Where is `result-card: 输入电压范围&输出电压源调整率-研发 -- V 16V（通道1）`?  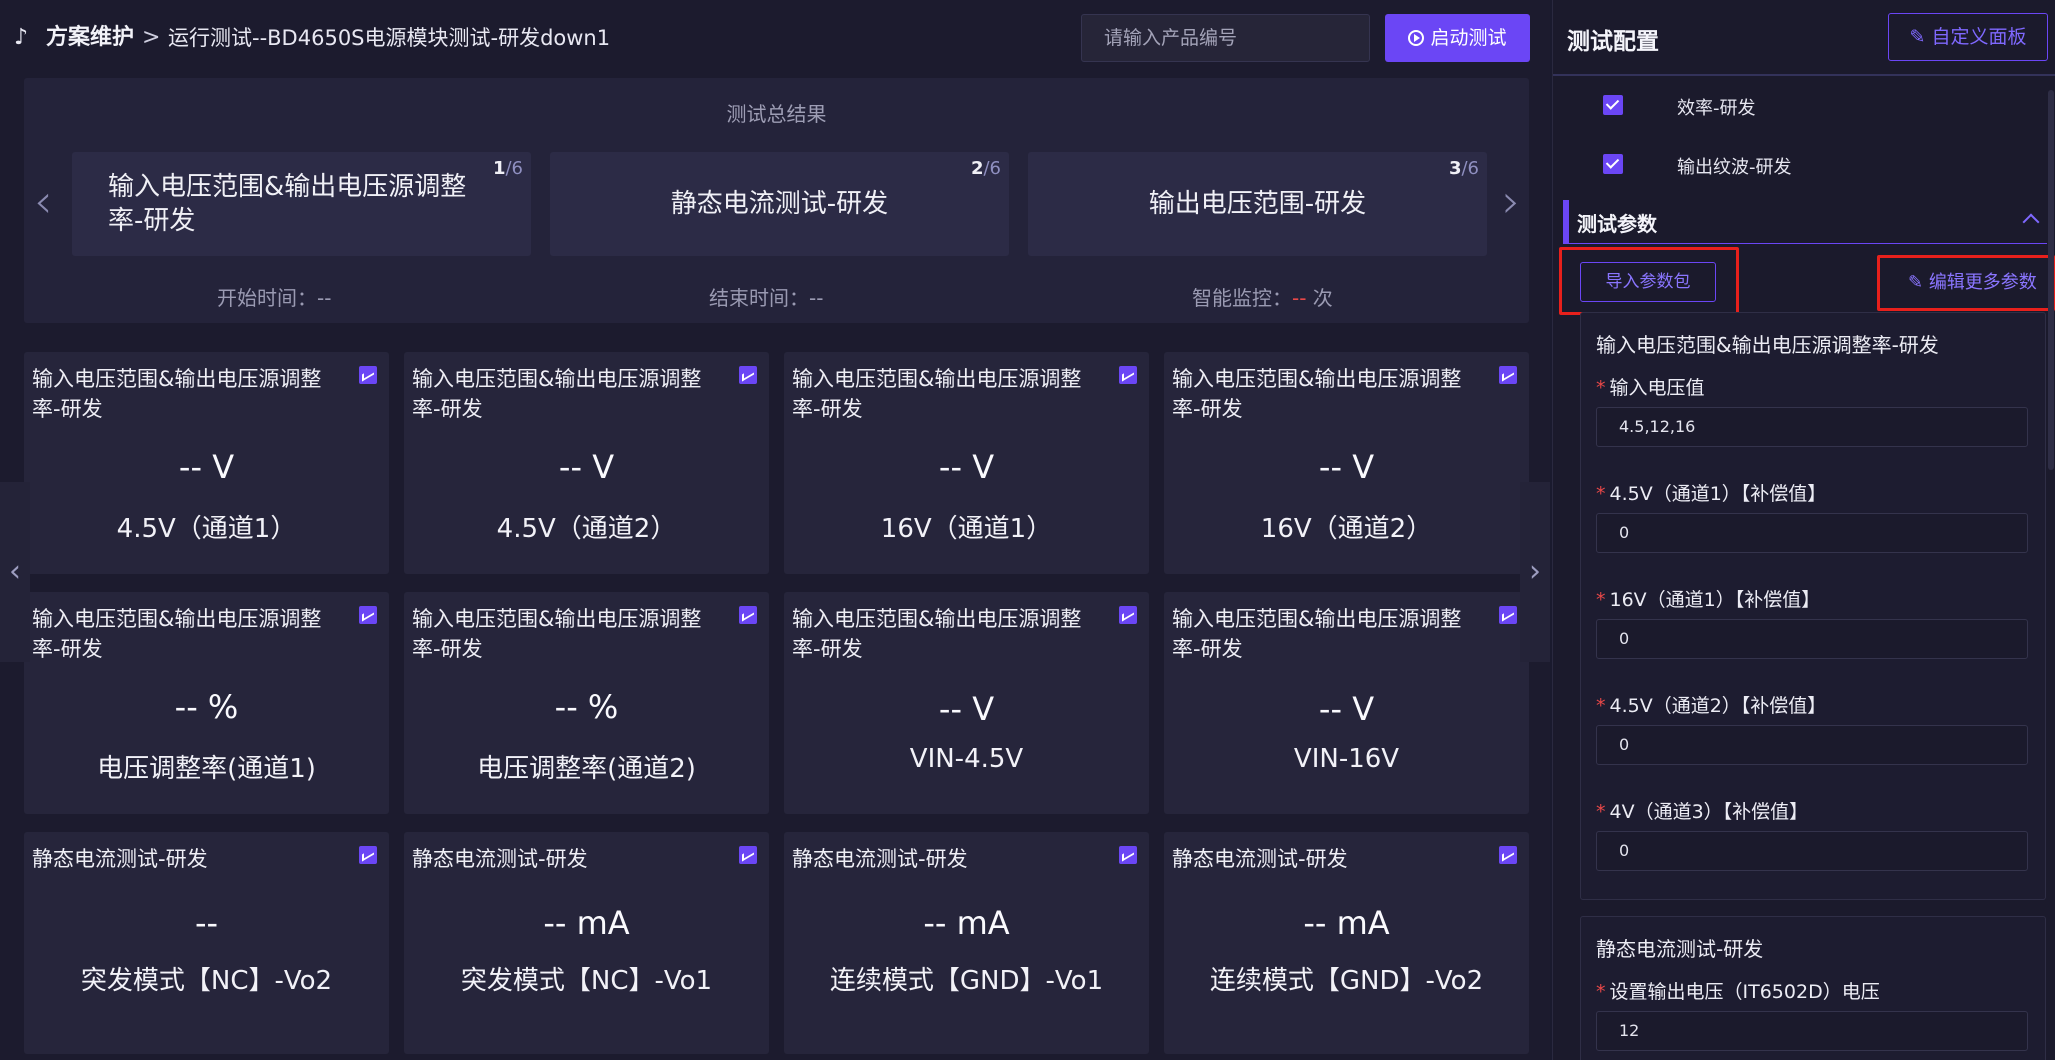 result-card: 输入电压范围&输出电压源调整率-研发 -- V 16V（通道1） is located at coordinates (966, 463).